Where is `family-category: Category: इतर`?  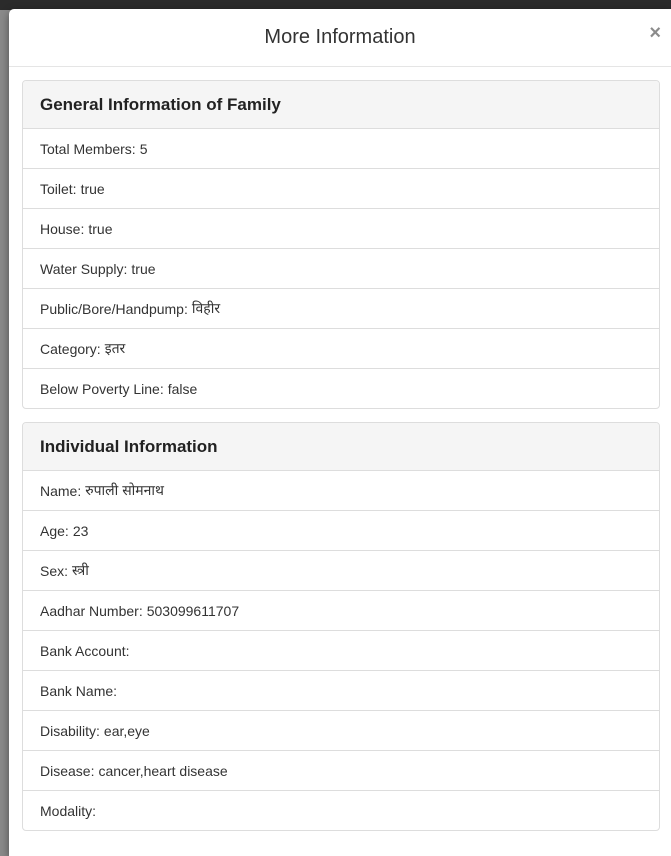 family-category: Category: इतर is located at coordinates (341, 348).